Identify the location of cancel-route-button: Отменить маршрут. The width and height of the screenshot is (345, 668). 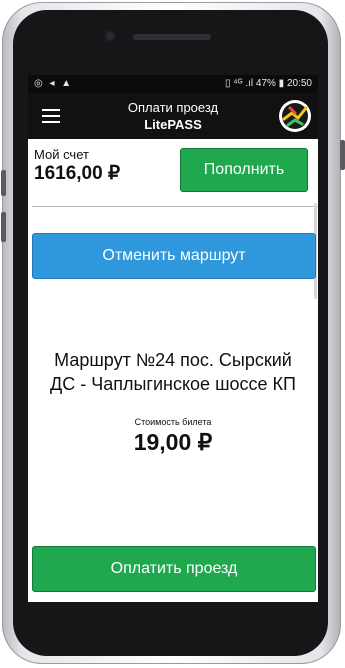
(174, 256).